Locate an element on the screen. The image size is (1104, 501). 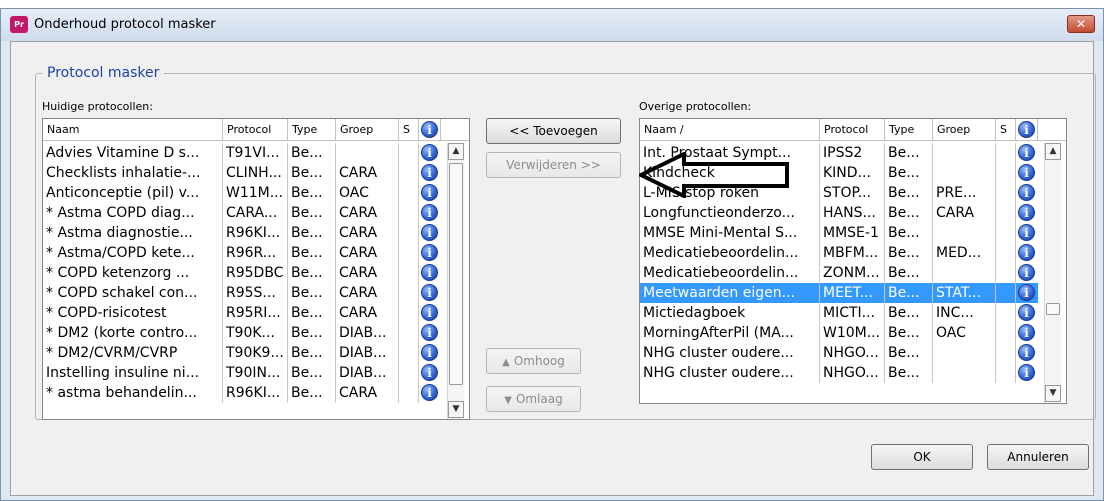
cell-group: OAC is located at coordinates (367, 193).